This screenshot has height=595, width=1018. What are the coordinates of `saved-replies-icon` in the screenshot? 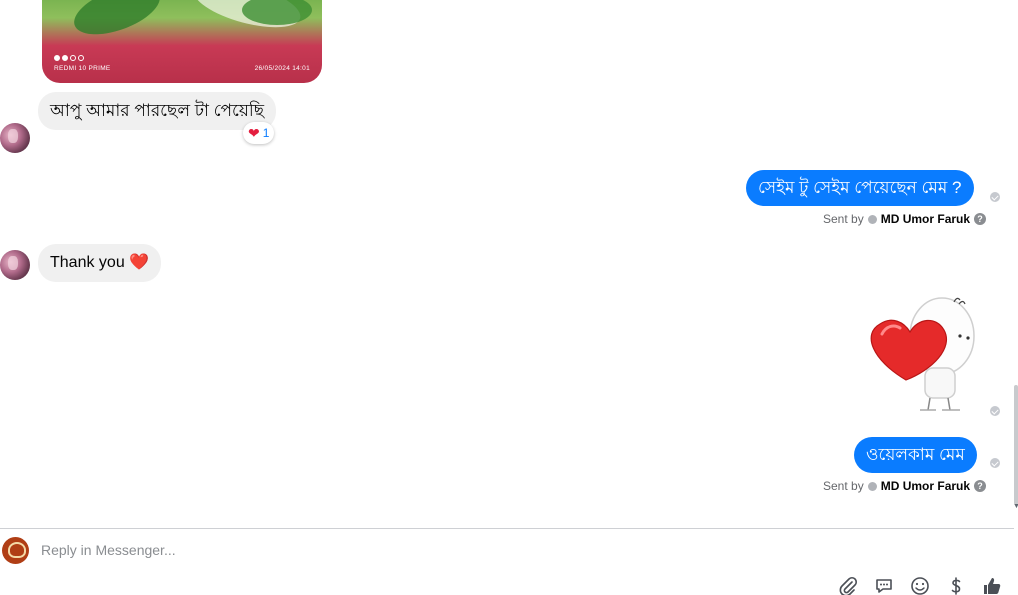 It's located at (884, 584).